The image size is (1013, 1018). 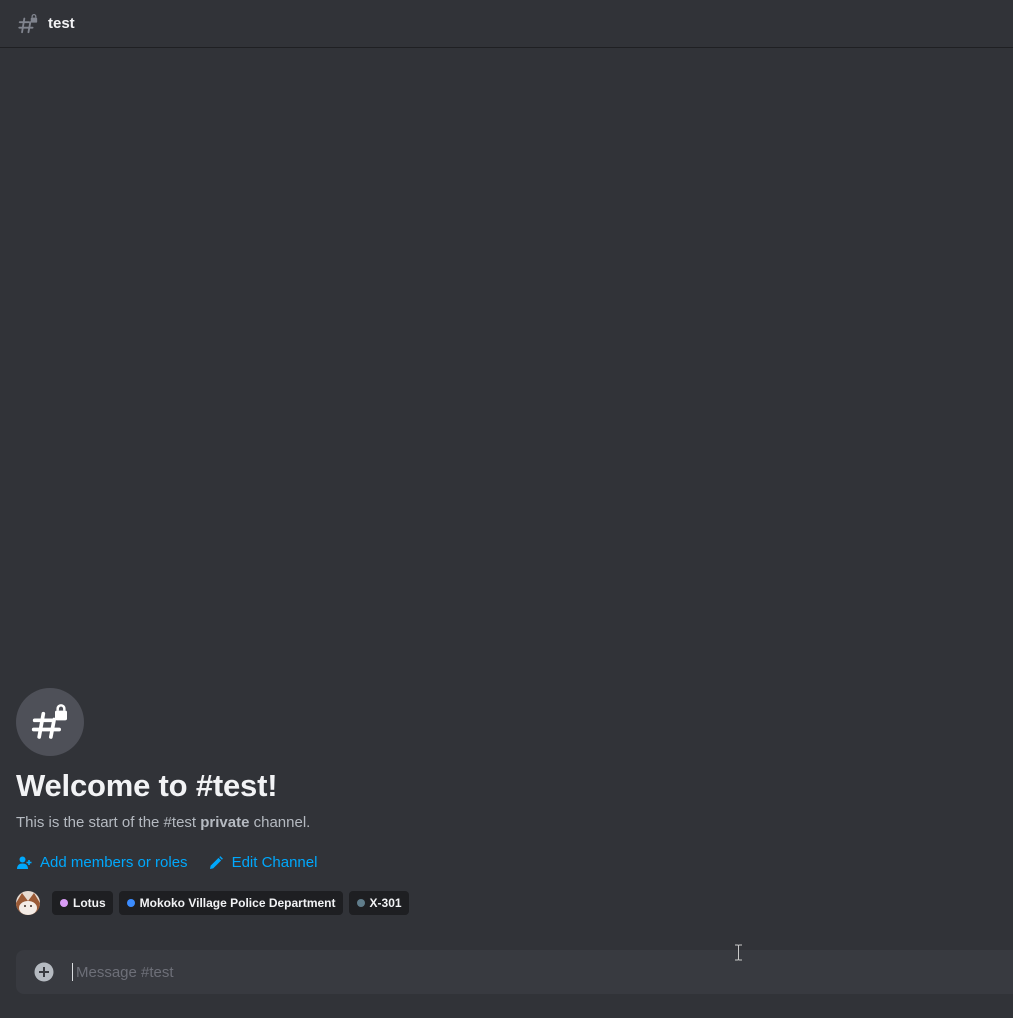 I want to click on edit-channel-button: Edit Channel, so click(x=263, y=862).